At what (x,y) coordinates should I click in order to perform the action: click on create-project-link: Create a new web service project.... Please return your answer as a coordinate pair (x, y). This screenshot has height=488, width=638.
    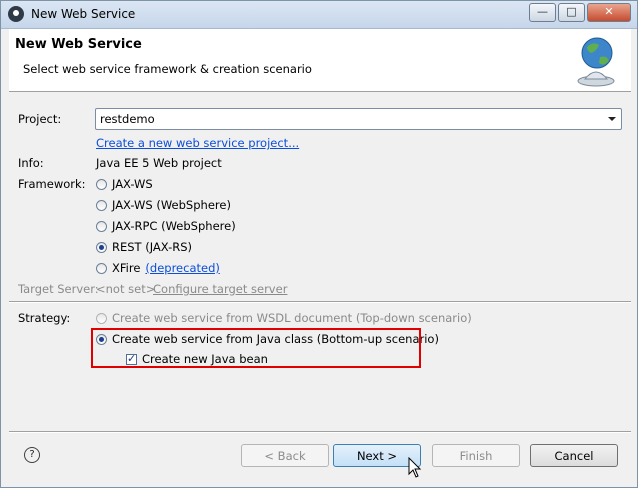
    Looking at the image, I should click on (197, 143).